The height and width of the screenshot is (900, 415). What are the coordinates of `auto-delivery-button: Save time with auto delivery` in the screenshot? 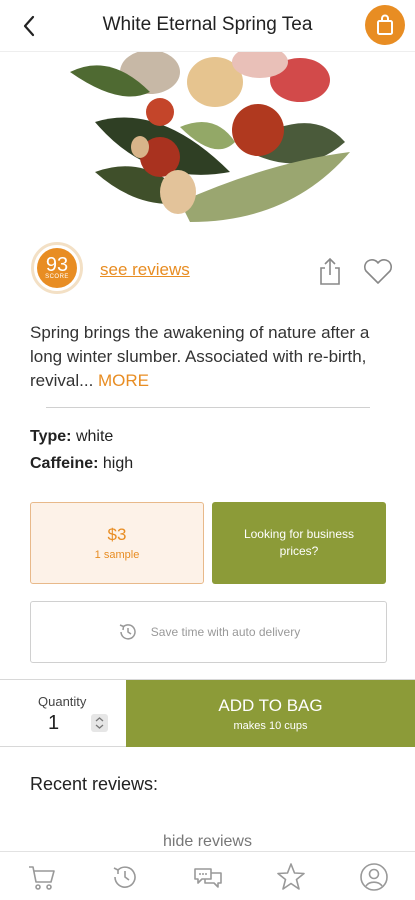 It's located at (208, 632).